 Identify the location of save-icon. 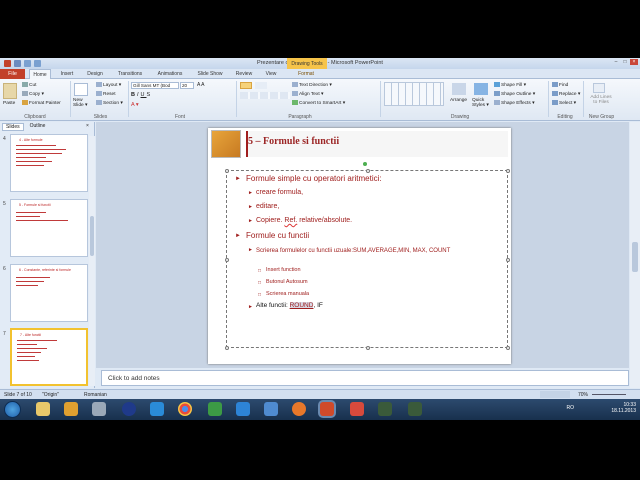
(17, 63).